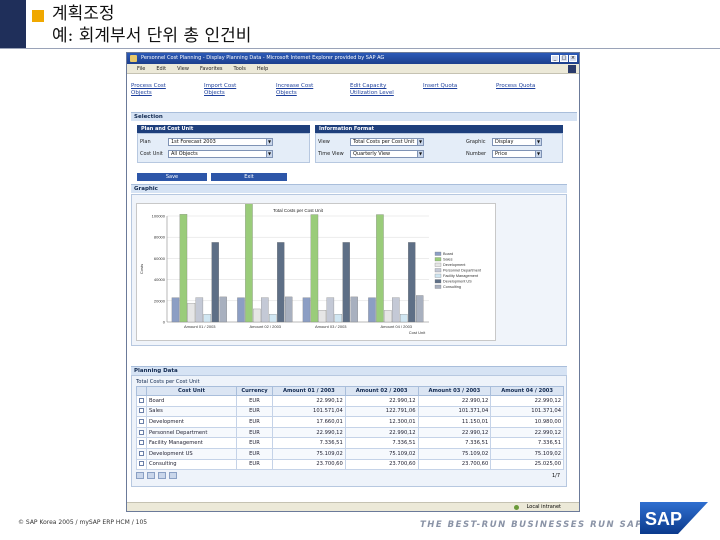 Image resolution: width=720 pixels, height=540 pixels. Describe the element at coordinates (457, 282) in the screenshot. I see `legend-label: Development US` at that location.